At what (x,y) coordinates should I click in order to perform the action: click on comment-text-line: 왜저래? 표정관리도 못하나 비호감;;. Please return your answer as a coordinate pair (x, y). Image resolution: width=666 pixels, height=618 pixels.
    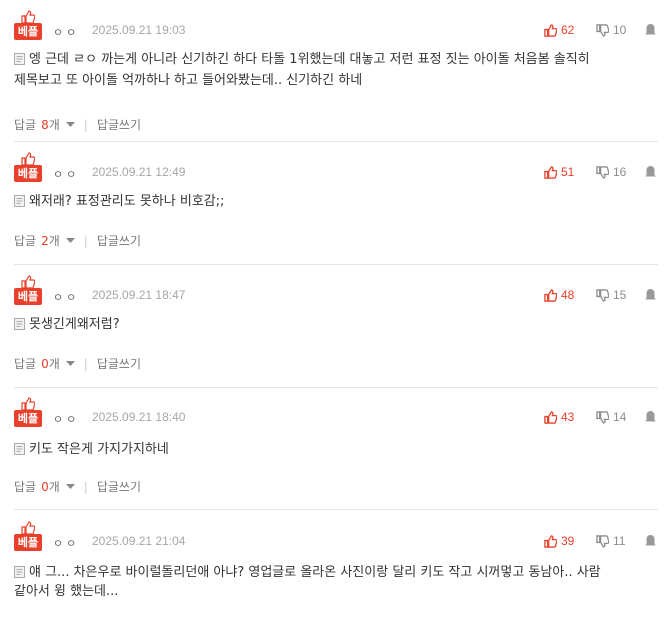
    Looking at the image, I should click on (119, 202).